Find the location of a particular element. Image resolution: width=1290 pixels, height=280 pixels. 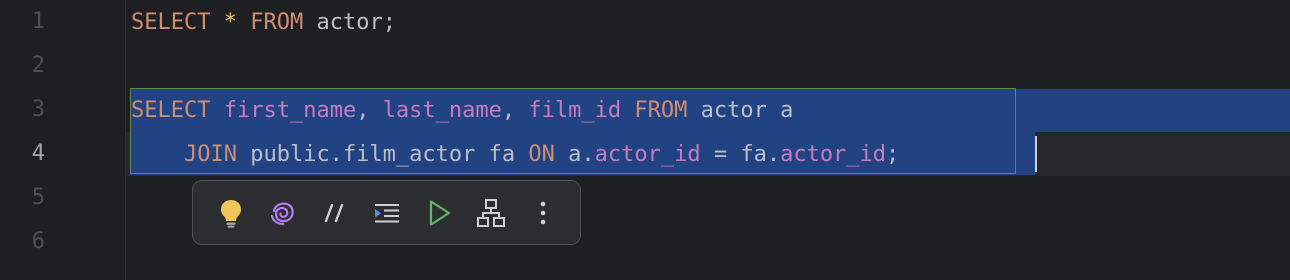

code-line-1: SELECT * FROM actor; is located at coordinates (263, 23).